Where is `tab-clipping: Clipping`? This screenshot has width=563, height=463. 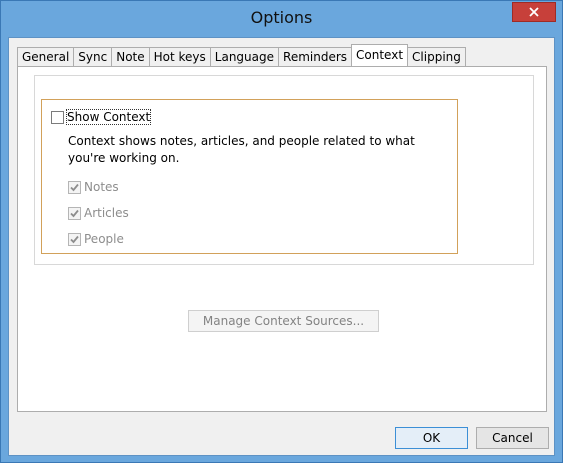
tab-clipping: Clipping is located at coordinates (436, 56).